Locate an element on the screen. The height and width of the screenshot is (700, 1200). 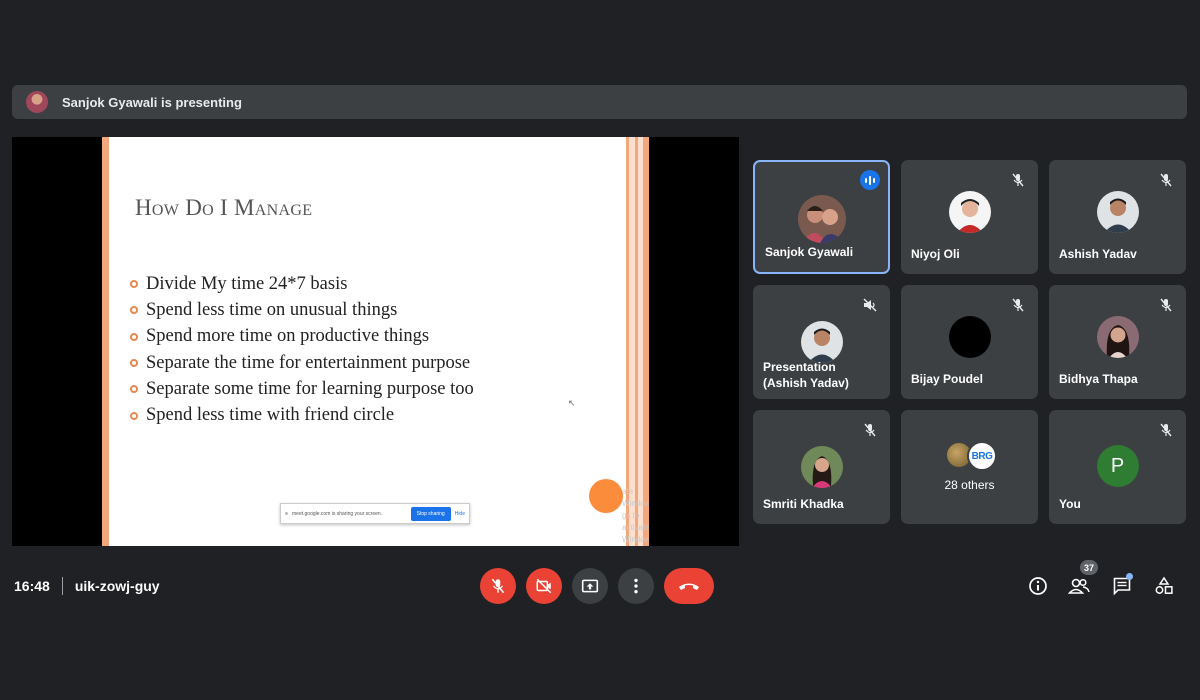
slide-bullet: Divide My time 24*7 basis is located at coordinates (302, 284).